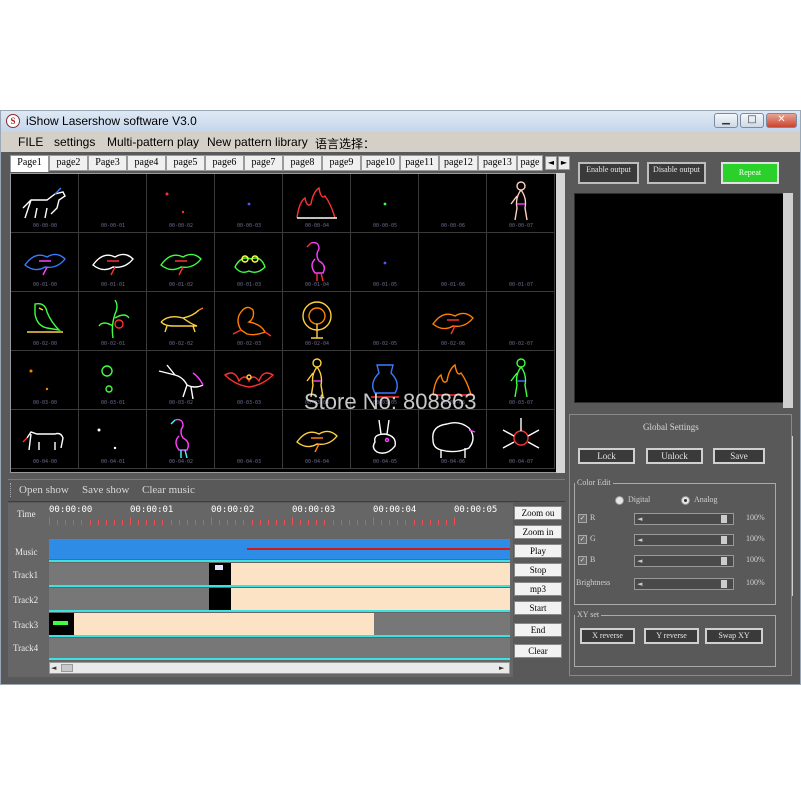 The width and height of the screenshot is (801, 801). What do you see at coordinates (419, 163) in the screenshot?
I see `tab-page11: page11` at bounding box center [419, 163].